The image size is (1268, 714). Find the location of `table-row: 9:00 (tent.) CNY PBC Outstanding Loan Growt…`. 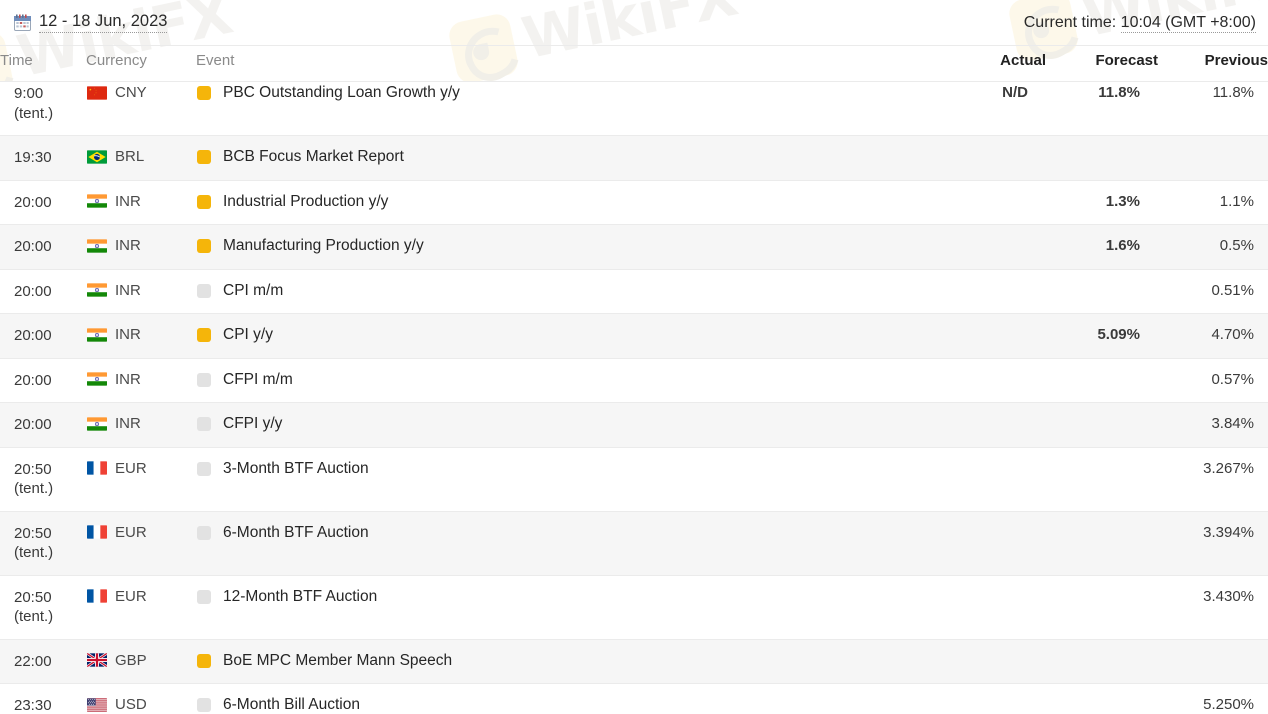

table-row: 9:00 (tent.) CNY PBC Outstanding Loan Growt… is located at coordinates (634, 108).